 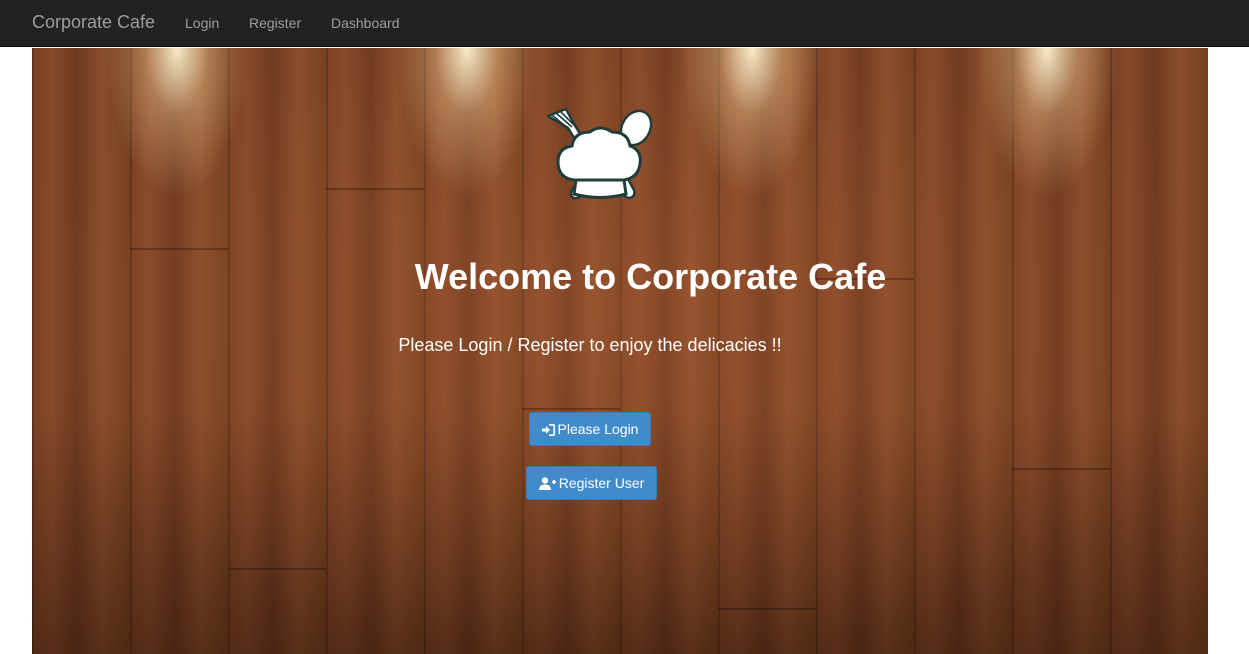 I want to click on page-title: Welcome to Corporate Cafe, so click(x=650, y=276).